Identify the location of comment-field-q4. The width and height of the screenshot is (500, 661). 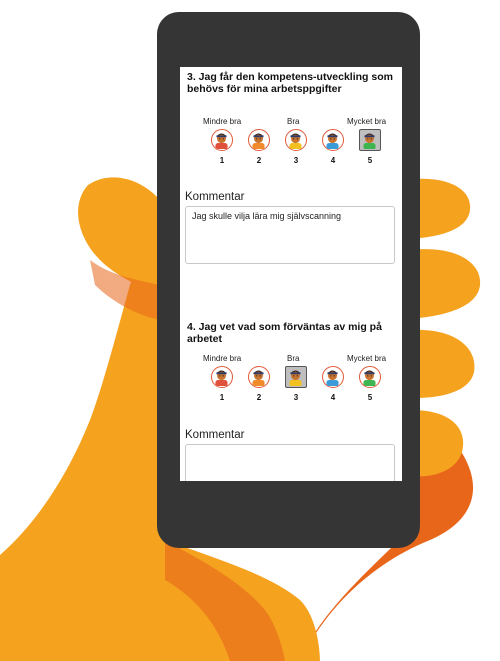
(290, 462).